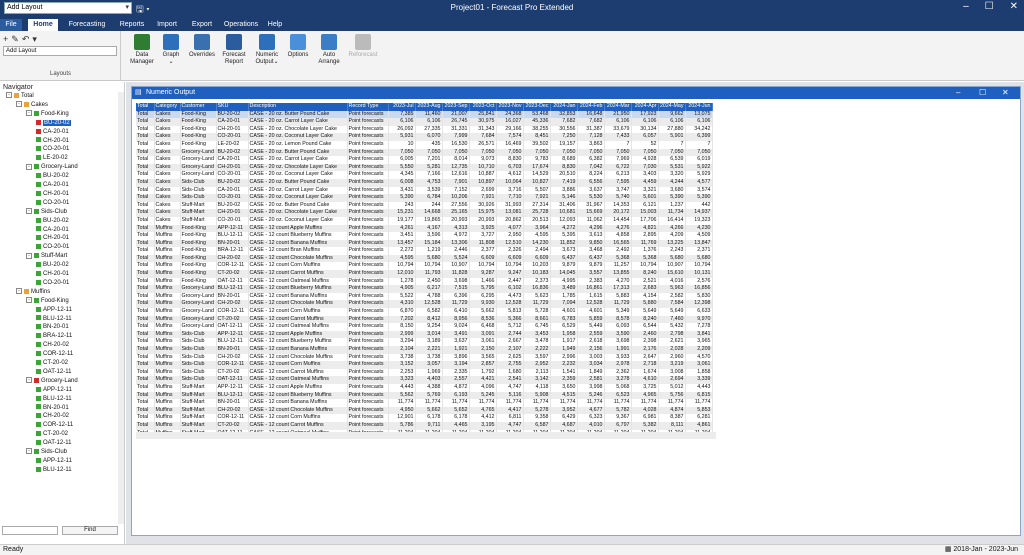 This screenshot has height=555, width=1024. Describe the element at coordinates (429, 410) in the screenshot. I see `table-cell: 5,662` at that location.